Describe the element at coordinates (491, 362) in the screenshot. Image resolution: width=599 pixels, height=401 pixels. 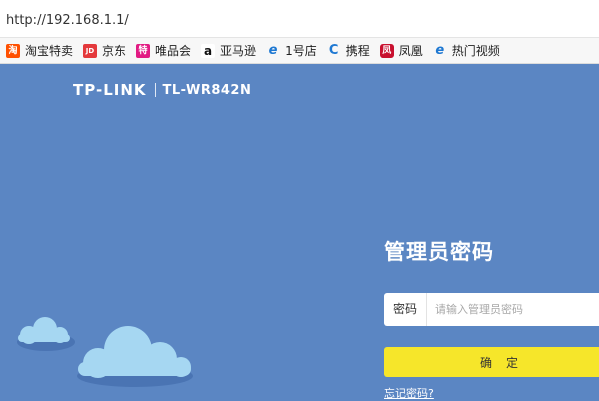
I see `confirm-button: 确定` at that location.